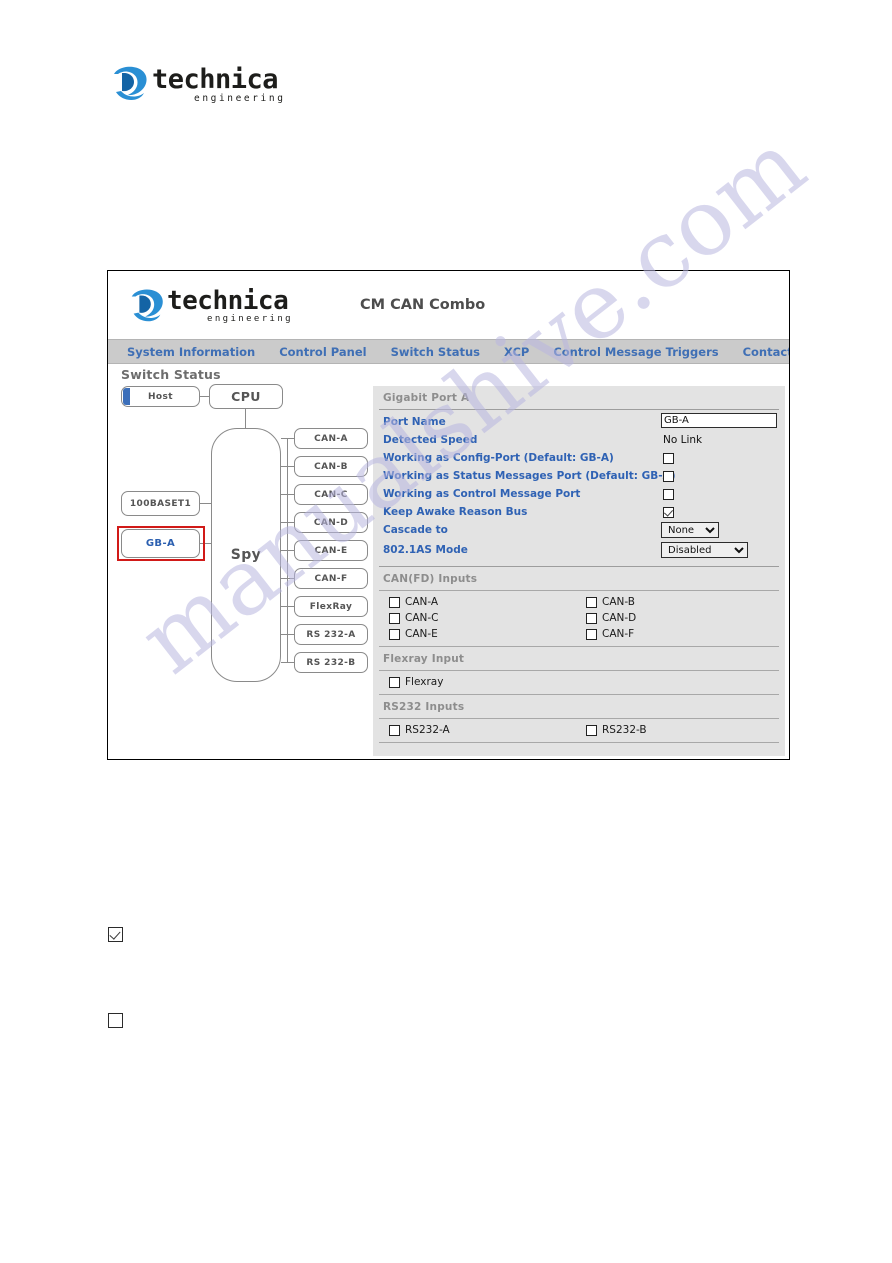 This screenshot has width=892, height=1263. I want to click on node-can-a: CAN-A, so click(331, 438).